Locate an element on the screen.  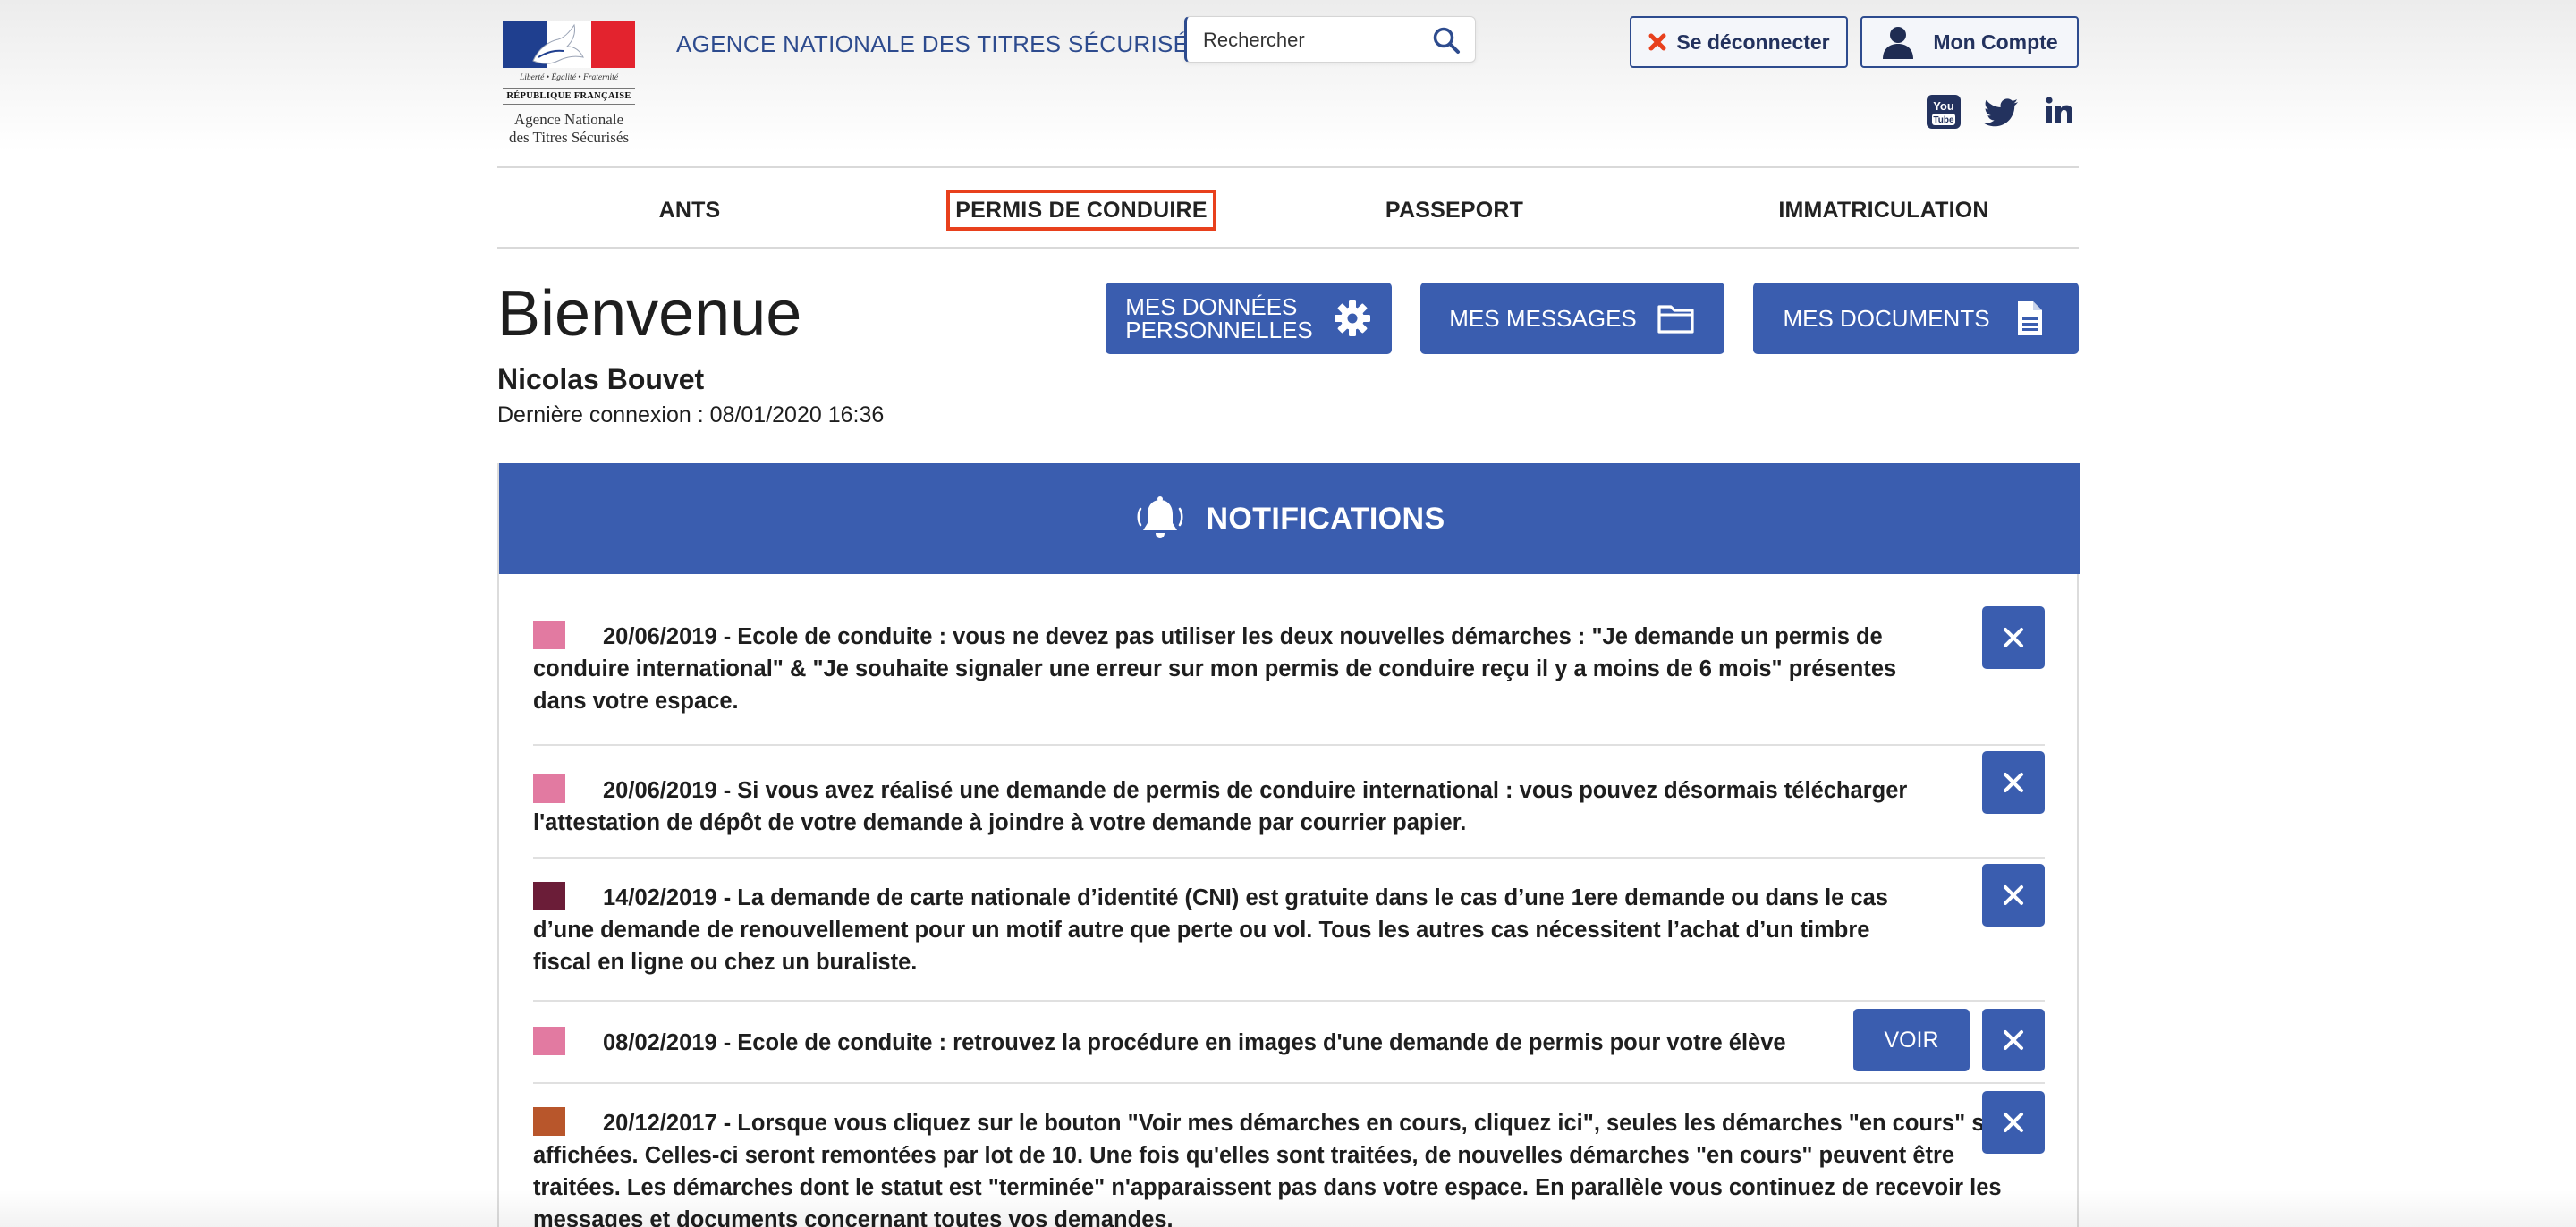
messages-label: MES MESSAGES is located at coordinates (1543, 318).